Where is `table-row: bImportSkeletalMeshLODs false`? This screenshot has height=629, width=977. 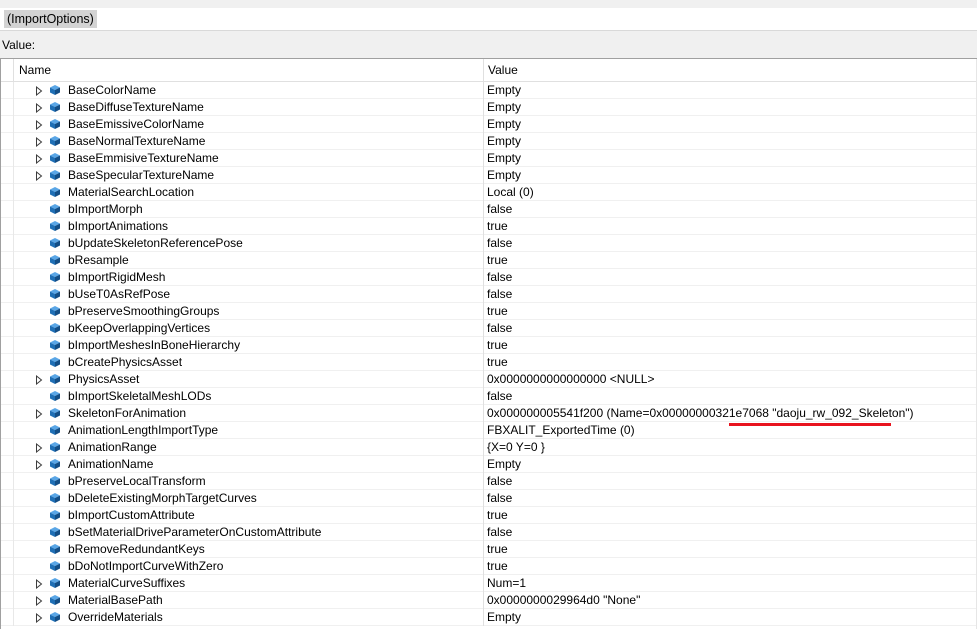 table-row: bImportSkeletalMeshLODs false is located at coordinates (489, 396).